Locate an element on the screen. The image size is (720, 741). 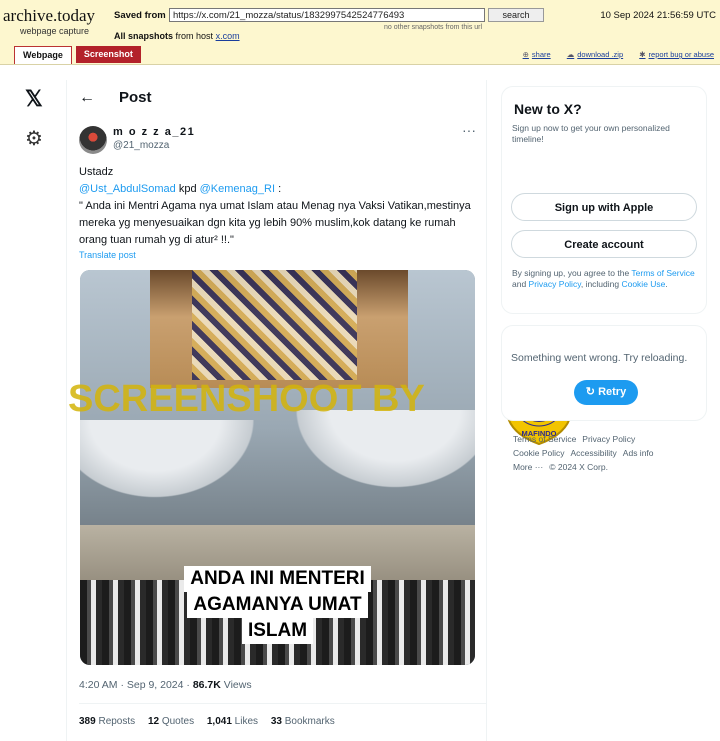
x-logo-icon: 𝕏 is located at coordinates (34, 99).